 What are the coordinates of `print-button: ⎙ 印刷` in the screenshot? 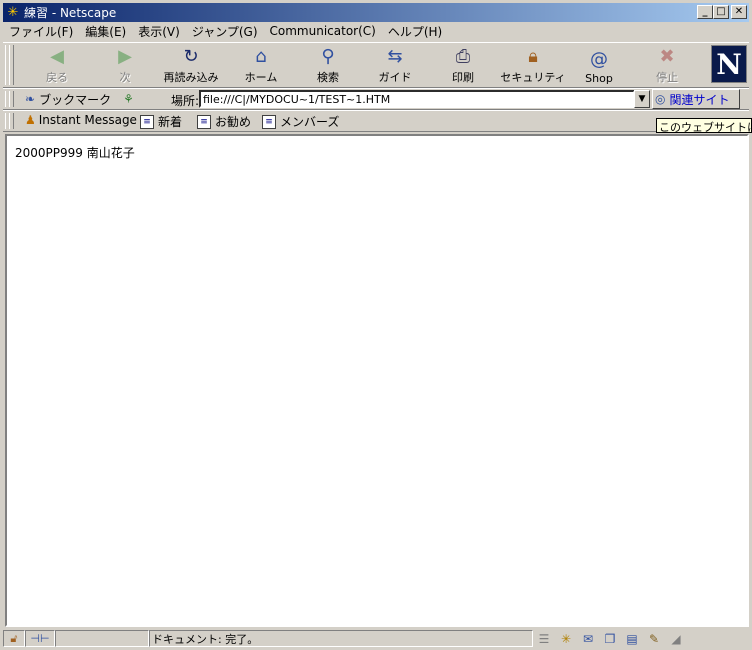 It's located at (463, 65).